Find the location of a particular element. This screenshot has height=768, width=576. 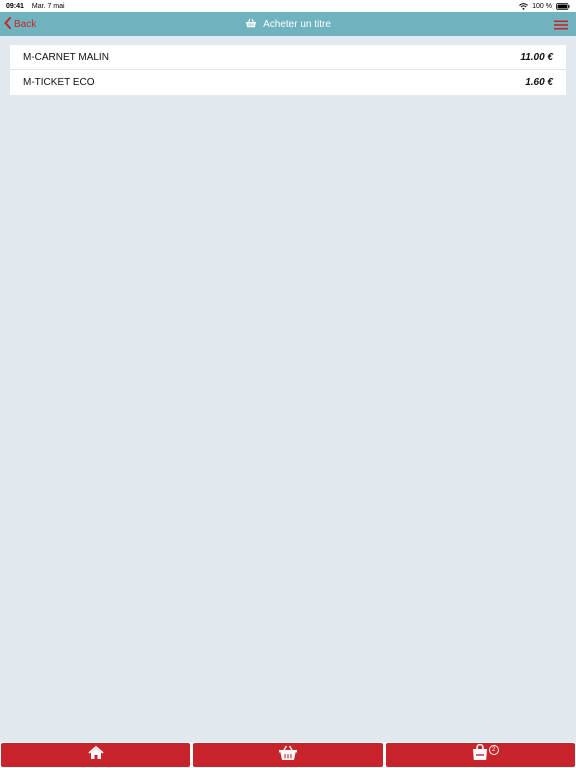

status-bar: 09:41 Mar. 7 mai 100 % is located at coordinates (288, 6).